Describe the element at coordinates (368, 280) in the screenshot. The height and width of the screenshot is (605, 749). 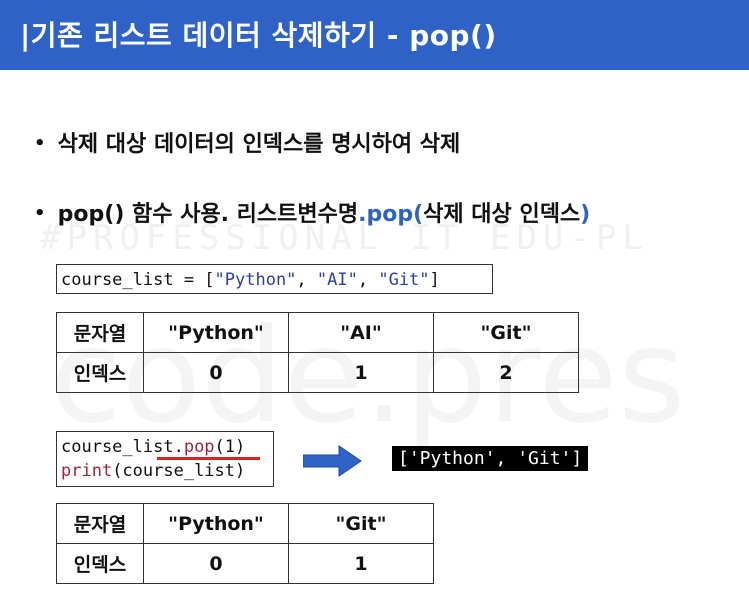
I see `code1-sep2: ,` at that location.